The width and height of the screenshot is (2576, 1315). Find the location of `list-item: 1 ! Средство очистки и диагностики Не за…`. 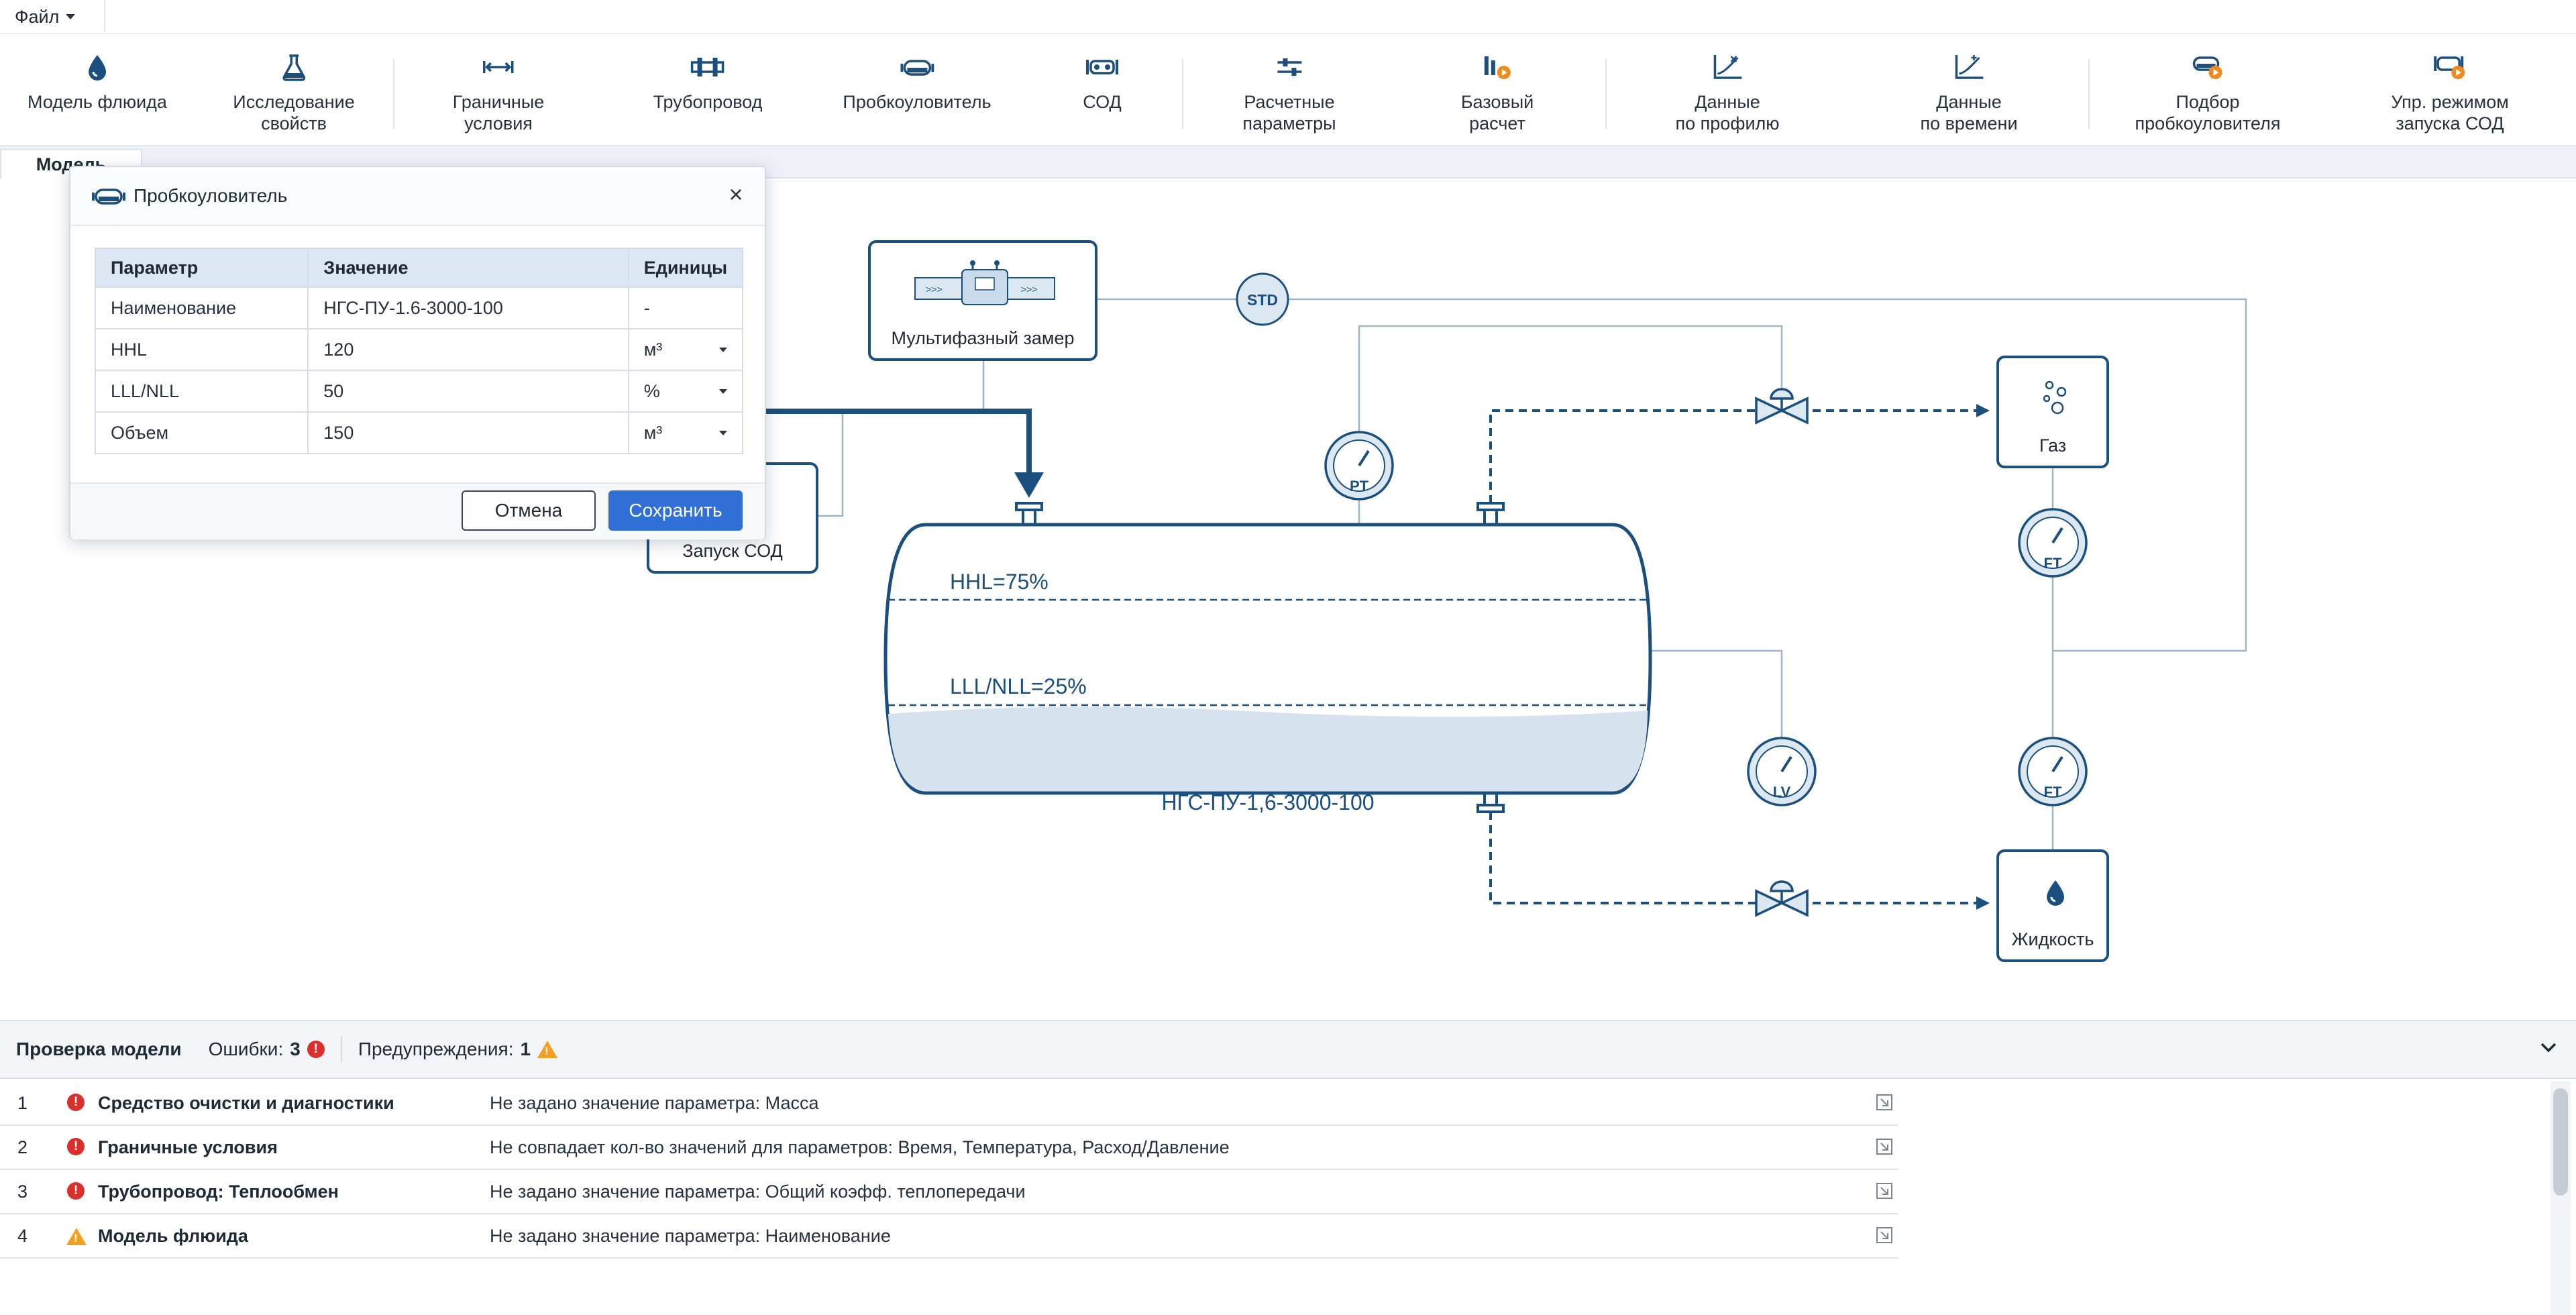

list-item: 1 ! Средство очистки и диагностики Не за… is located at coordinates (949, 1104).